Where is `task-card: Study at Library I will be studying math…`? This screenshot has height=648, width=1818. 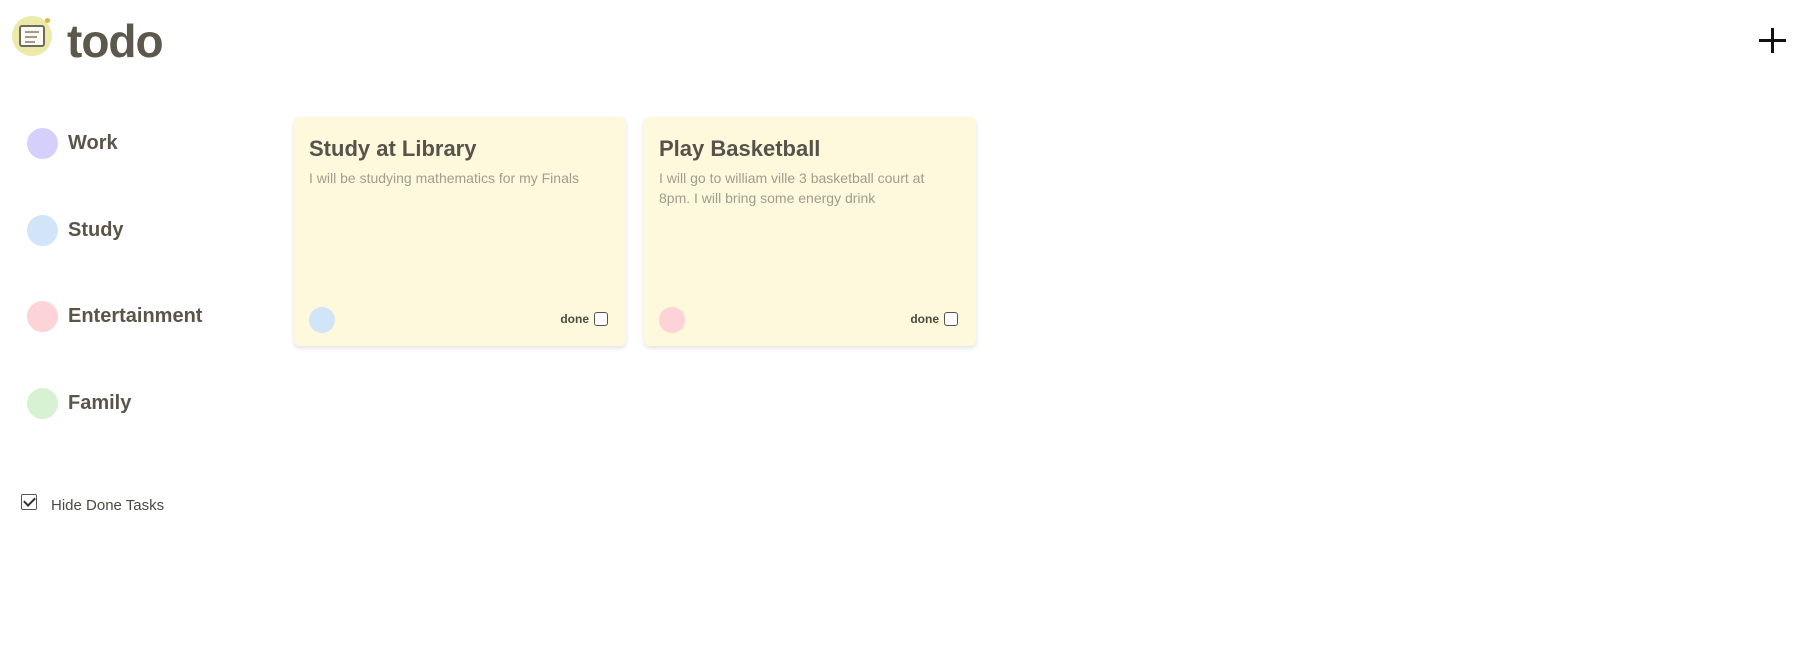
task-card: Study at Library I will be studying math… is located at coordinates (460, 231).